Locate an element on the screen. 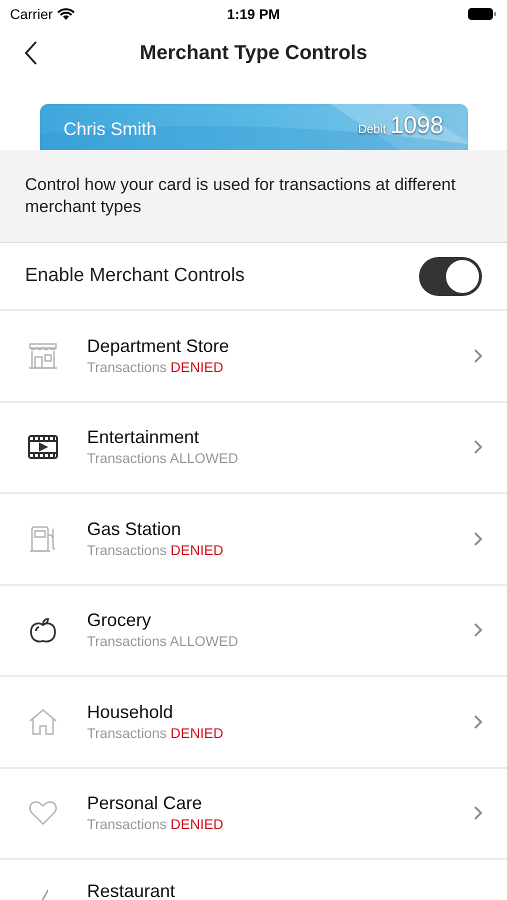 This screenshot has width=507, height=900. cardholder-name: Chris Smith is located at coordinates (110, 129).